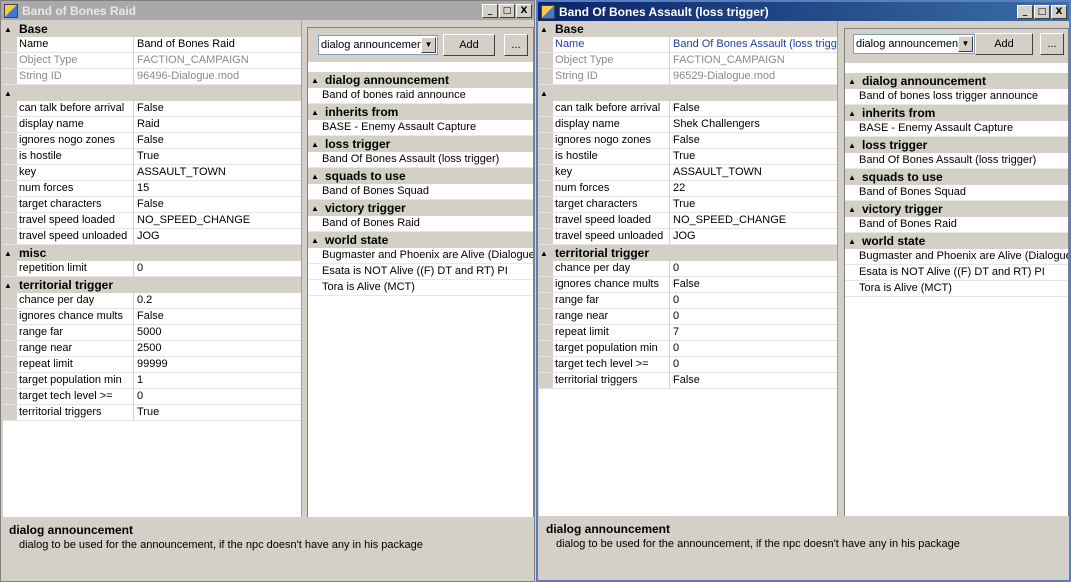 Image resolution: width=1071 pixels, height=582 pixels. Describe the element at coordinates (217, 332) in the screenshot. I see `property-value: 5000` at that location.